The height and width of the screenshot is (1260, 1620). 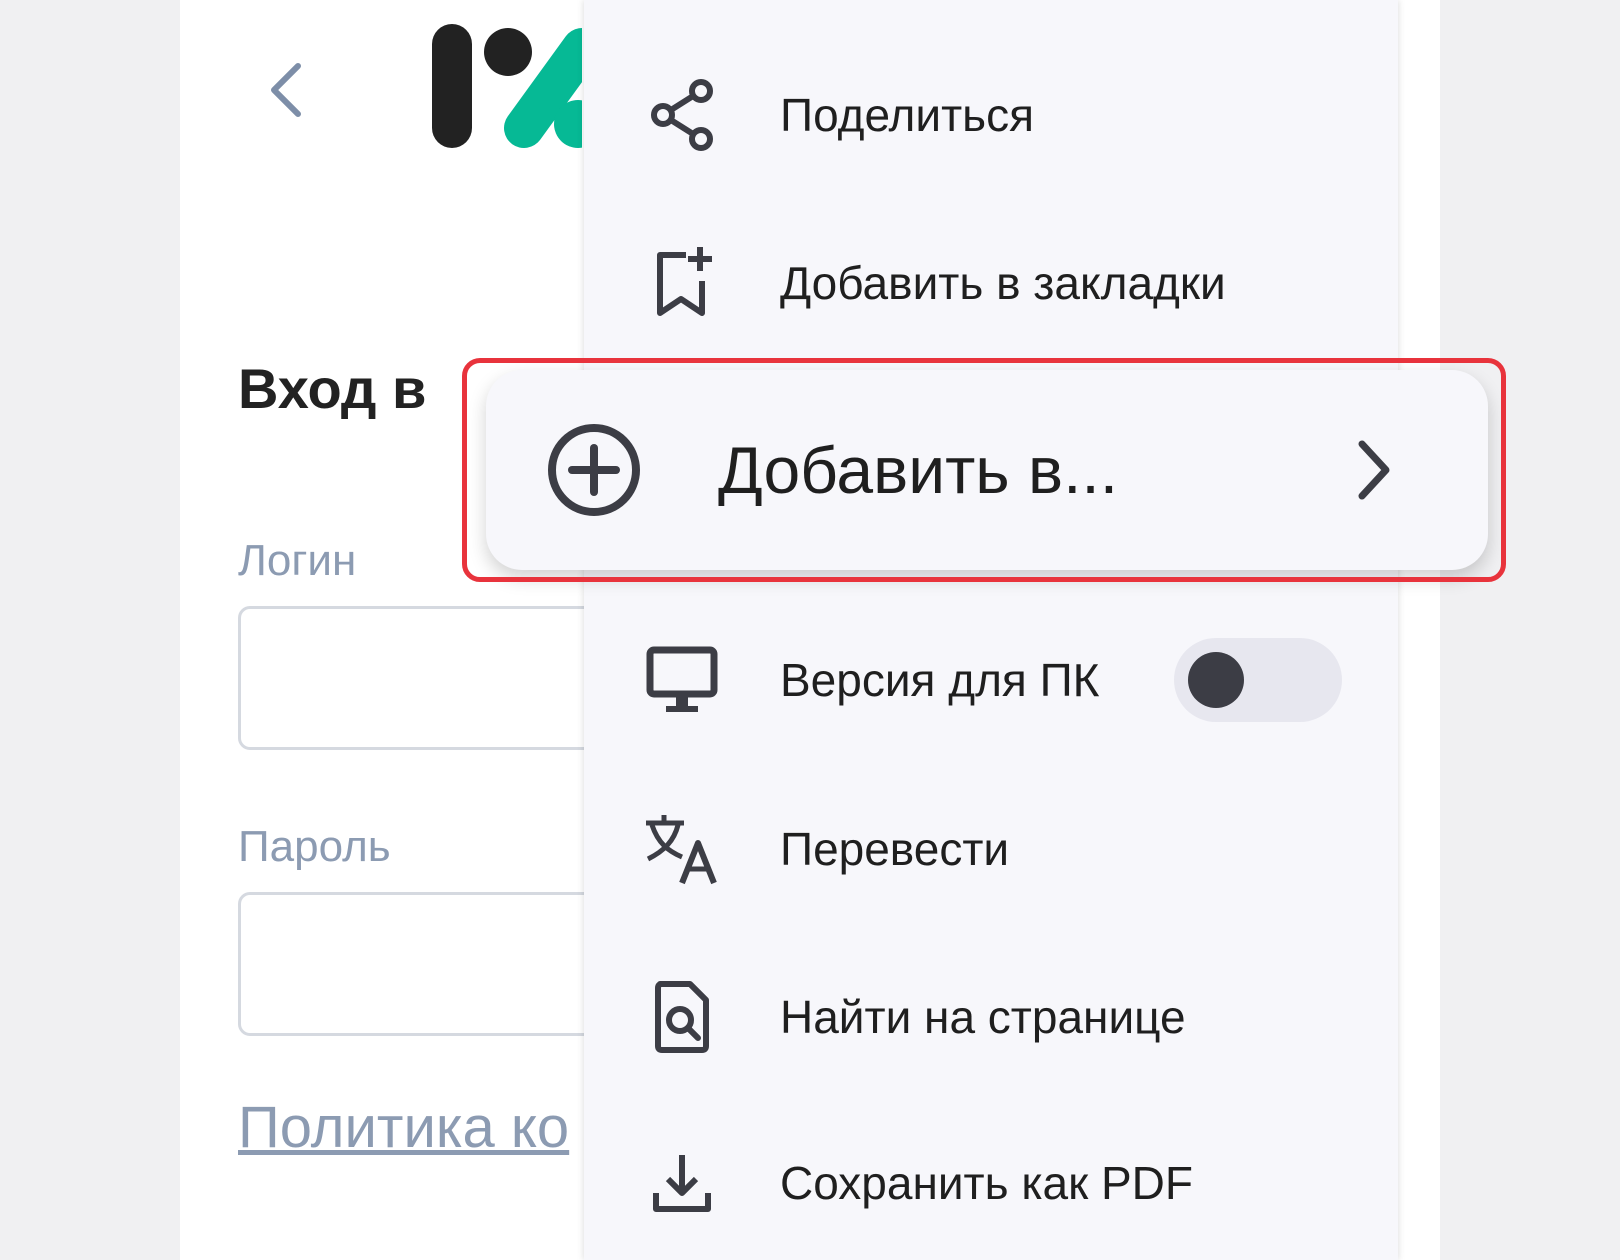 What do you see at coordinates (682, 849) in the screenshot?
I see `translate-icon` at bounding box center [682, 849].